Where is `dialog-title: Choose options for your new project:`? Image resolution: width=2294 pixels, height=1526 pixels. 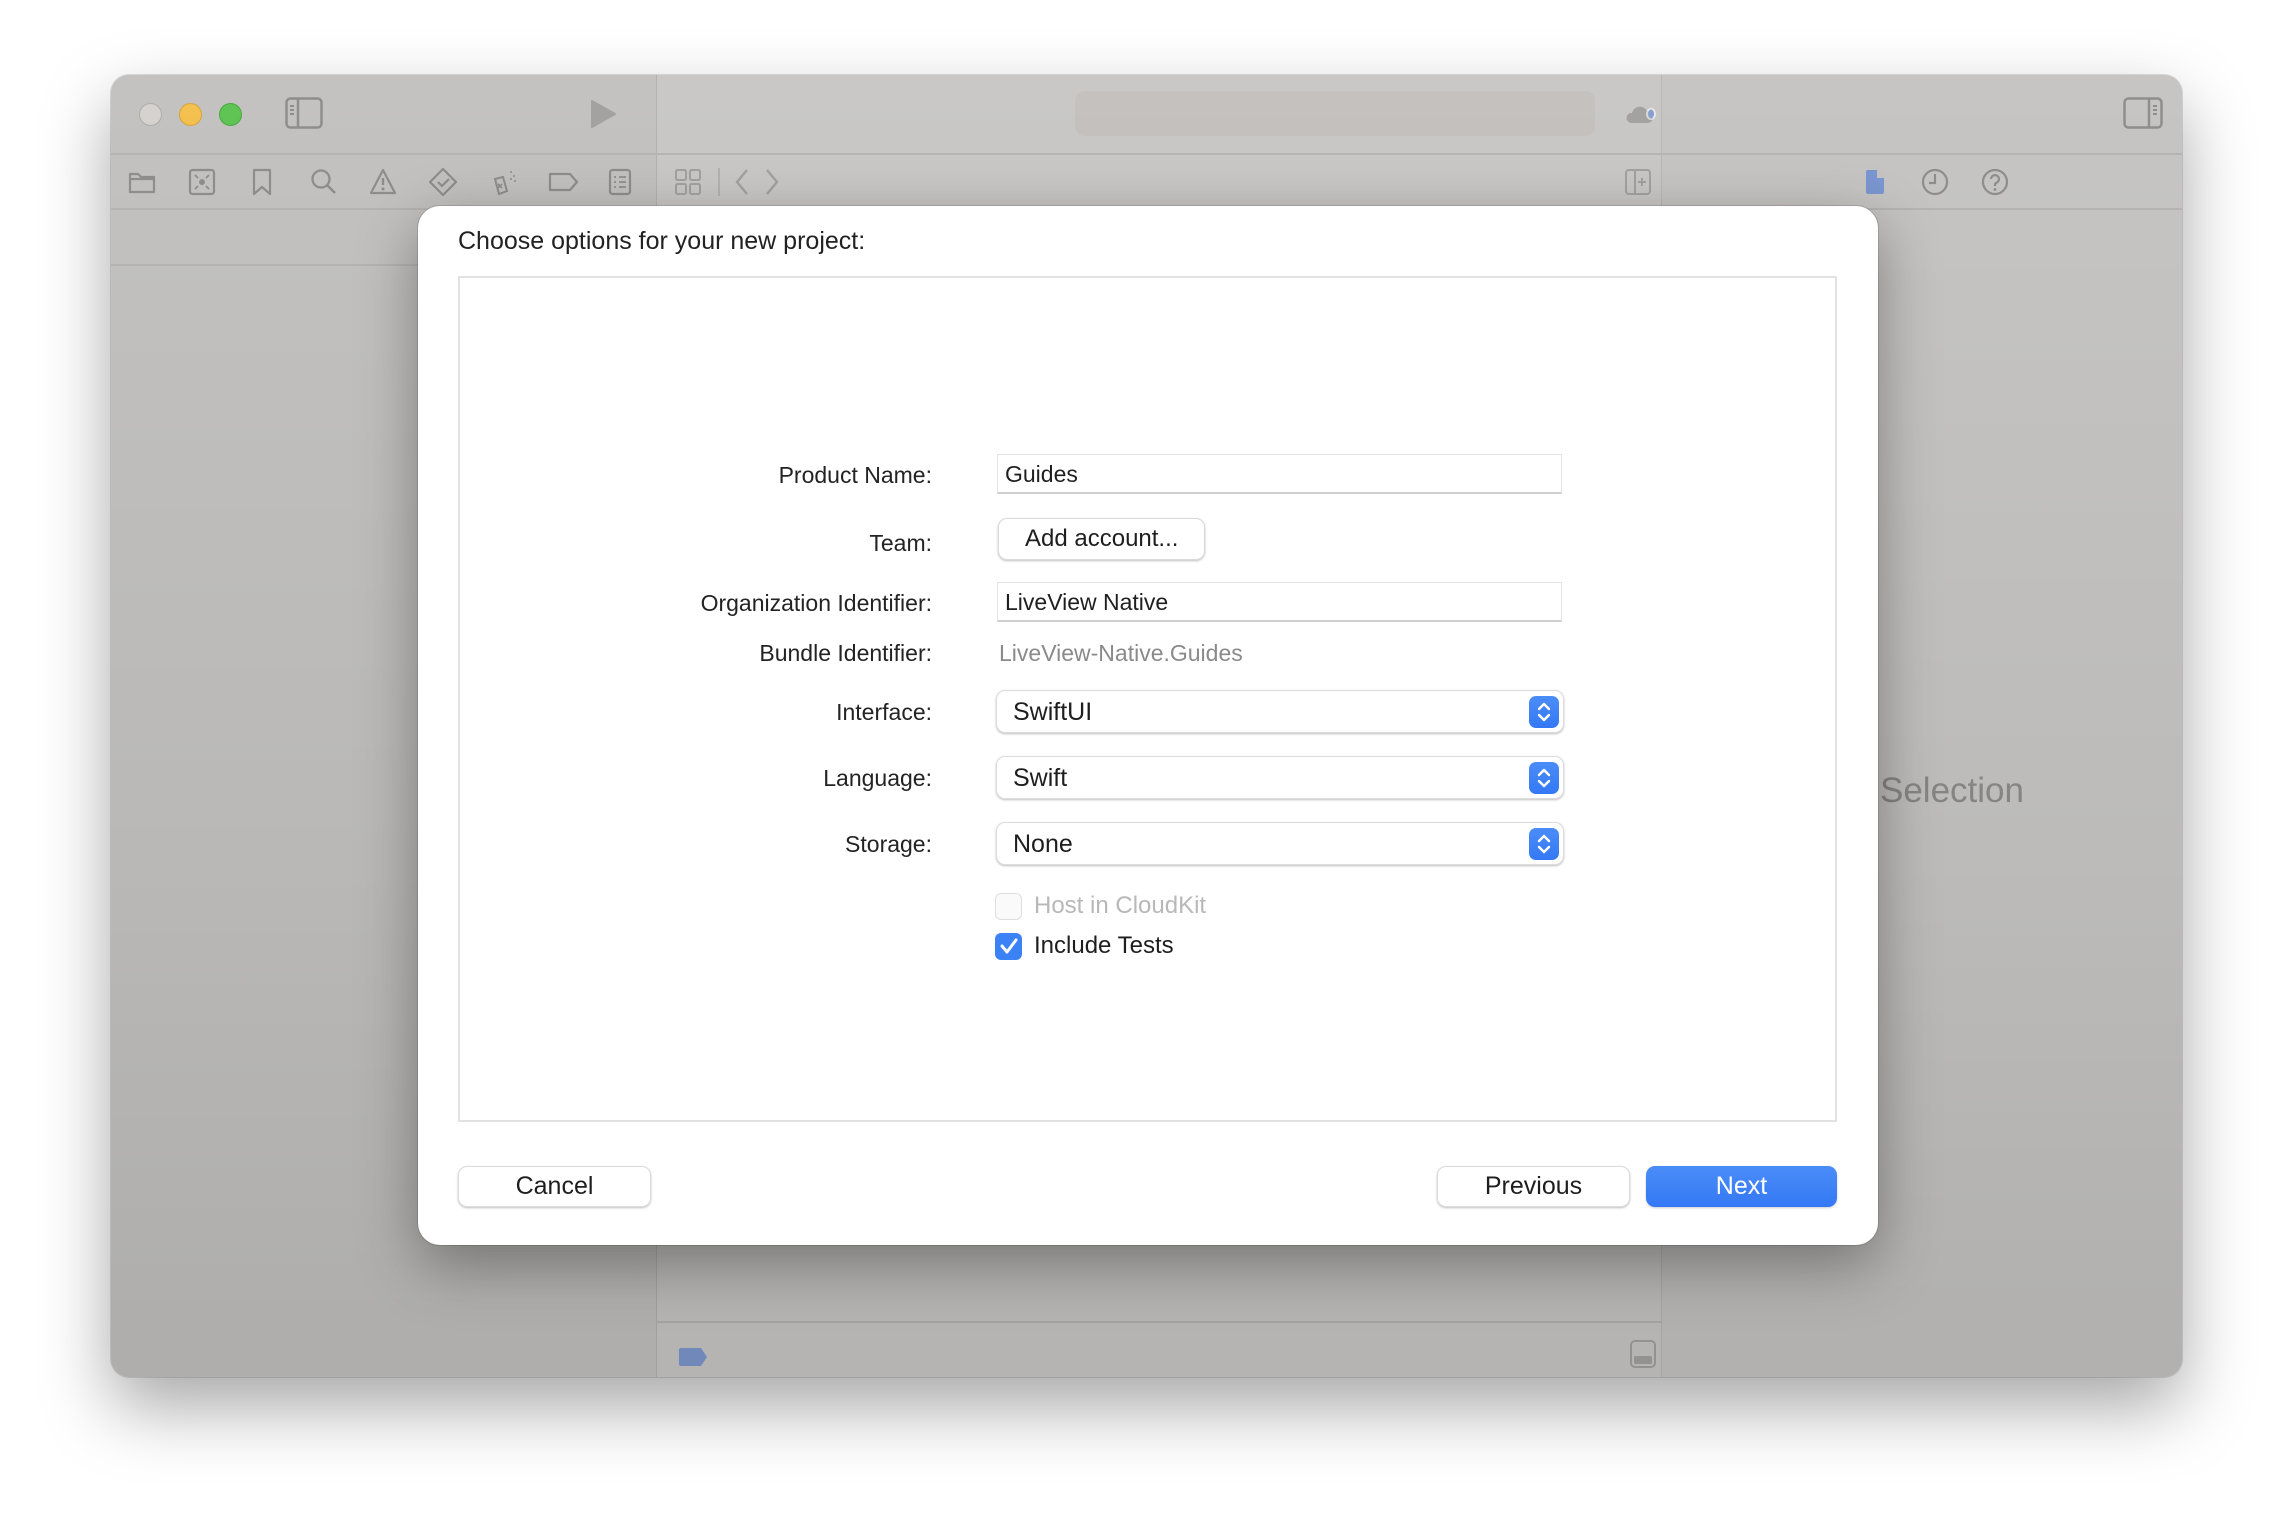
dialog-title: Choose options for your new project: is located at coordinates (662, 241).